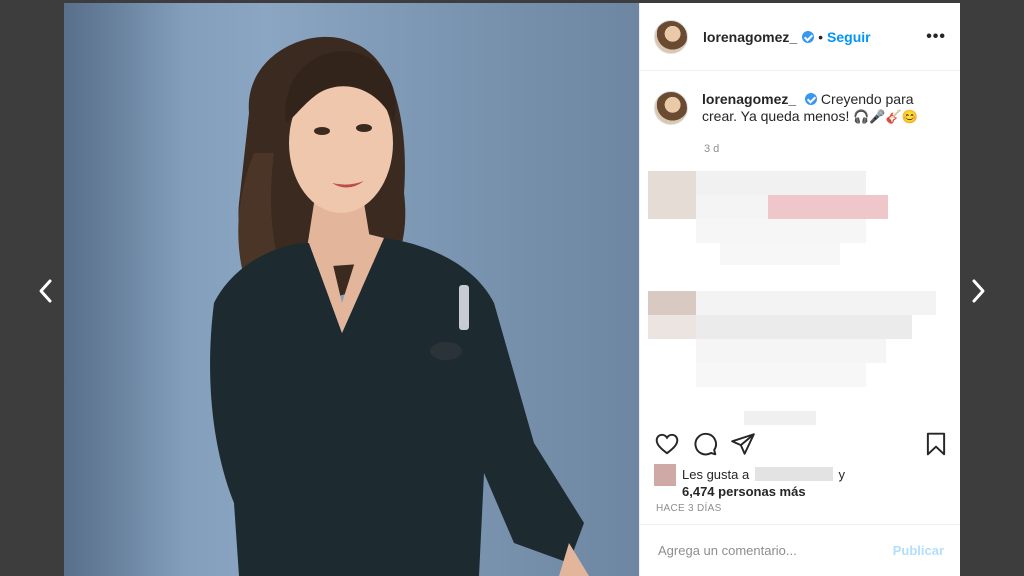 The image size is (1024, 576). What do you see at coordinates (885, 116) in the screenshot?
I see `caption-emojis: 🎧🎤🎸😊` at bounding box center [885, 116].